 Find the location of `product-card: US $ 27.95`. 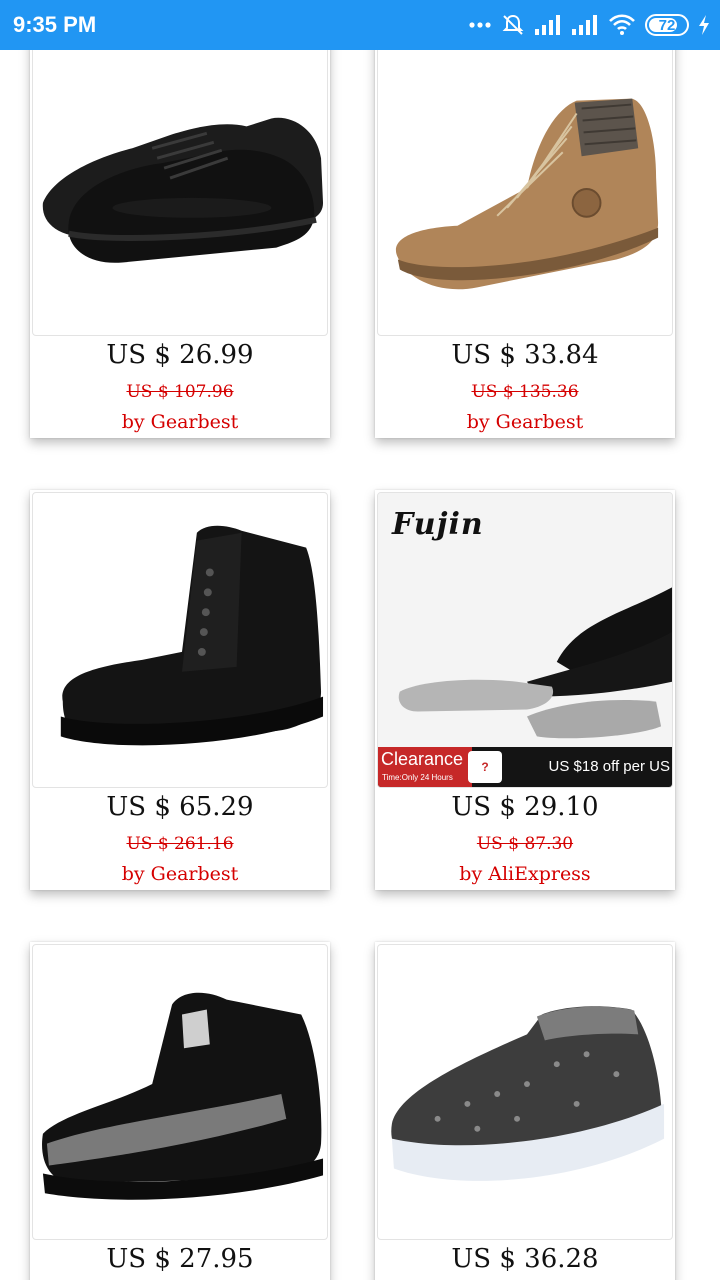

product-card: US $ 27.95 is located at coordinates (180, 1111).